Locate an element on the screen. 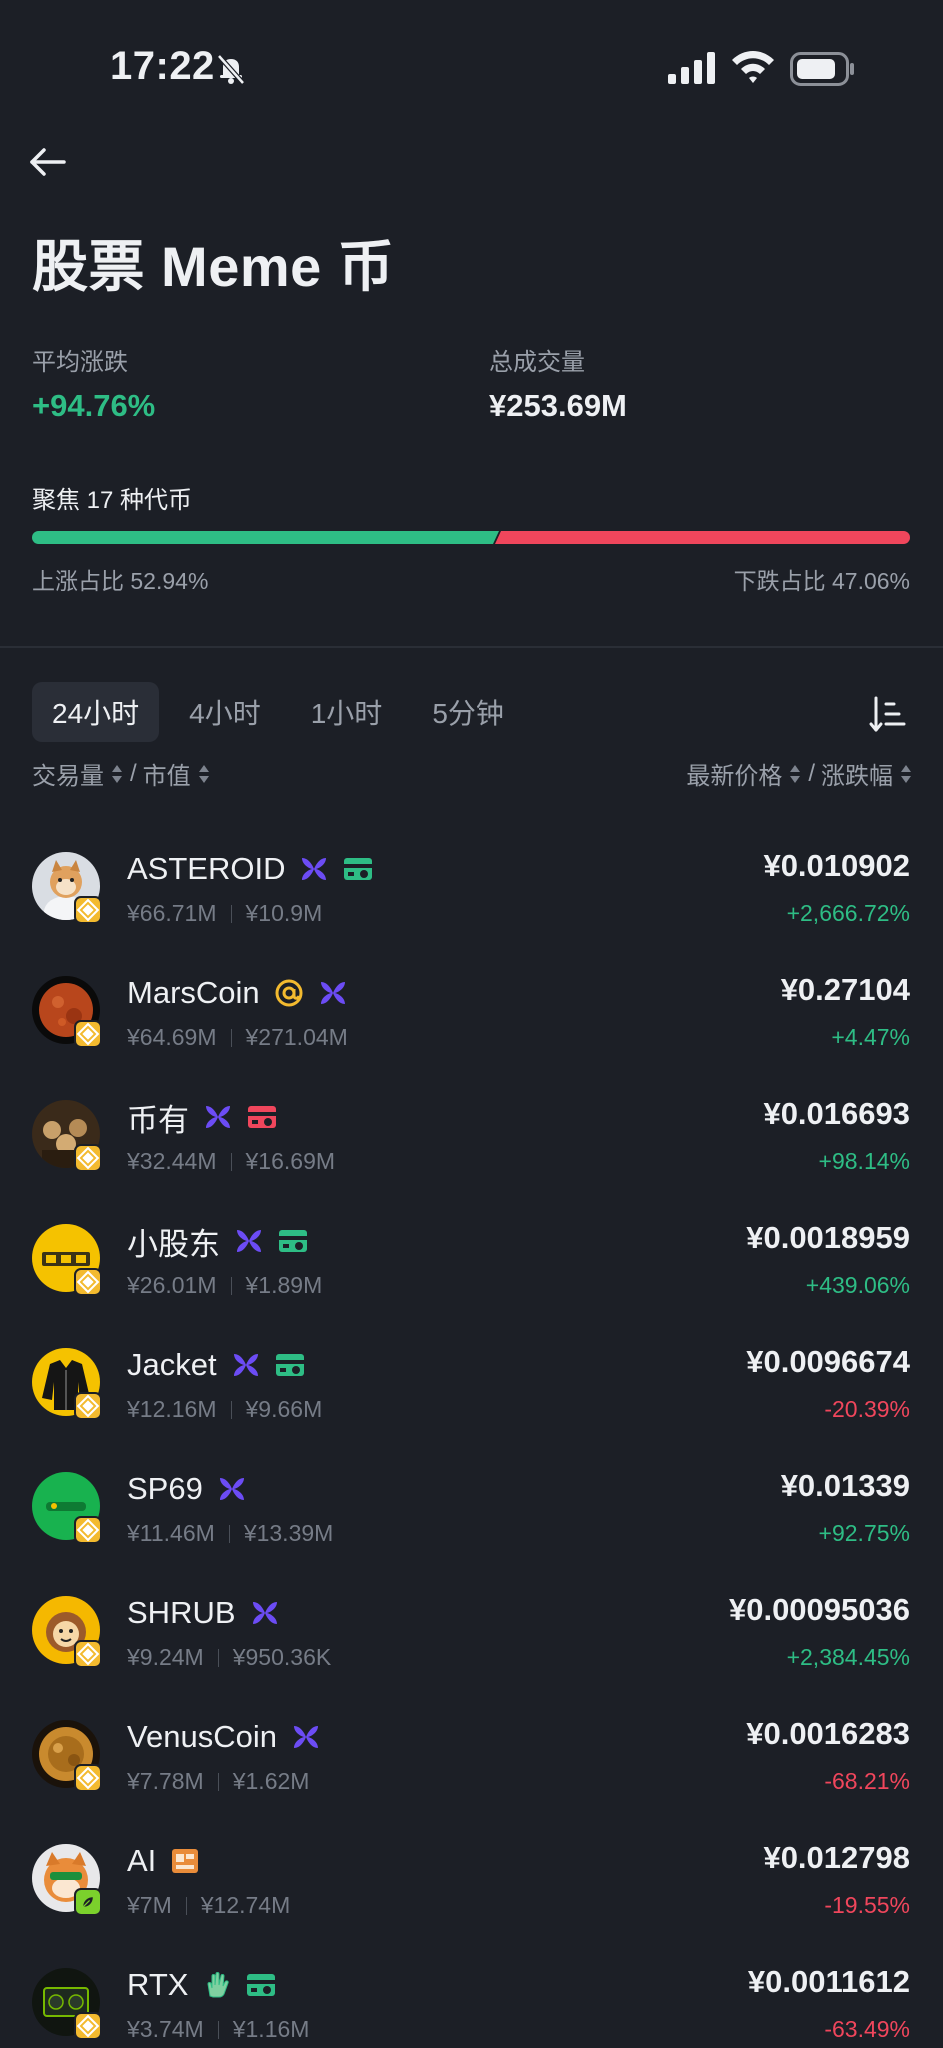 The image size is (943, 2048). sort-price: 最新价格 is located at coordinates (734, 773).